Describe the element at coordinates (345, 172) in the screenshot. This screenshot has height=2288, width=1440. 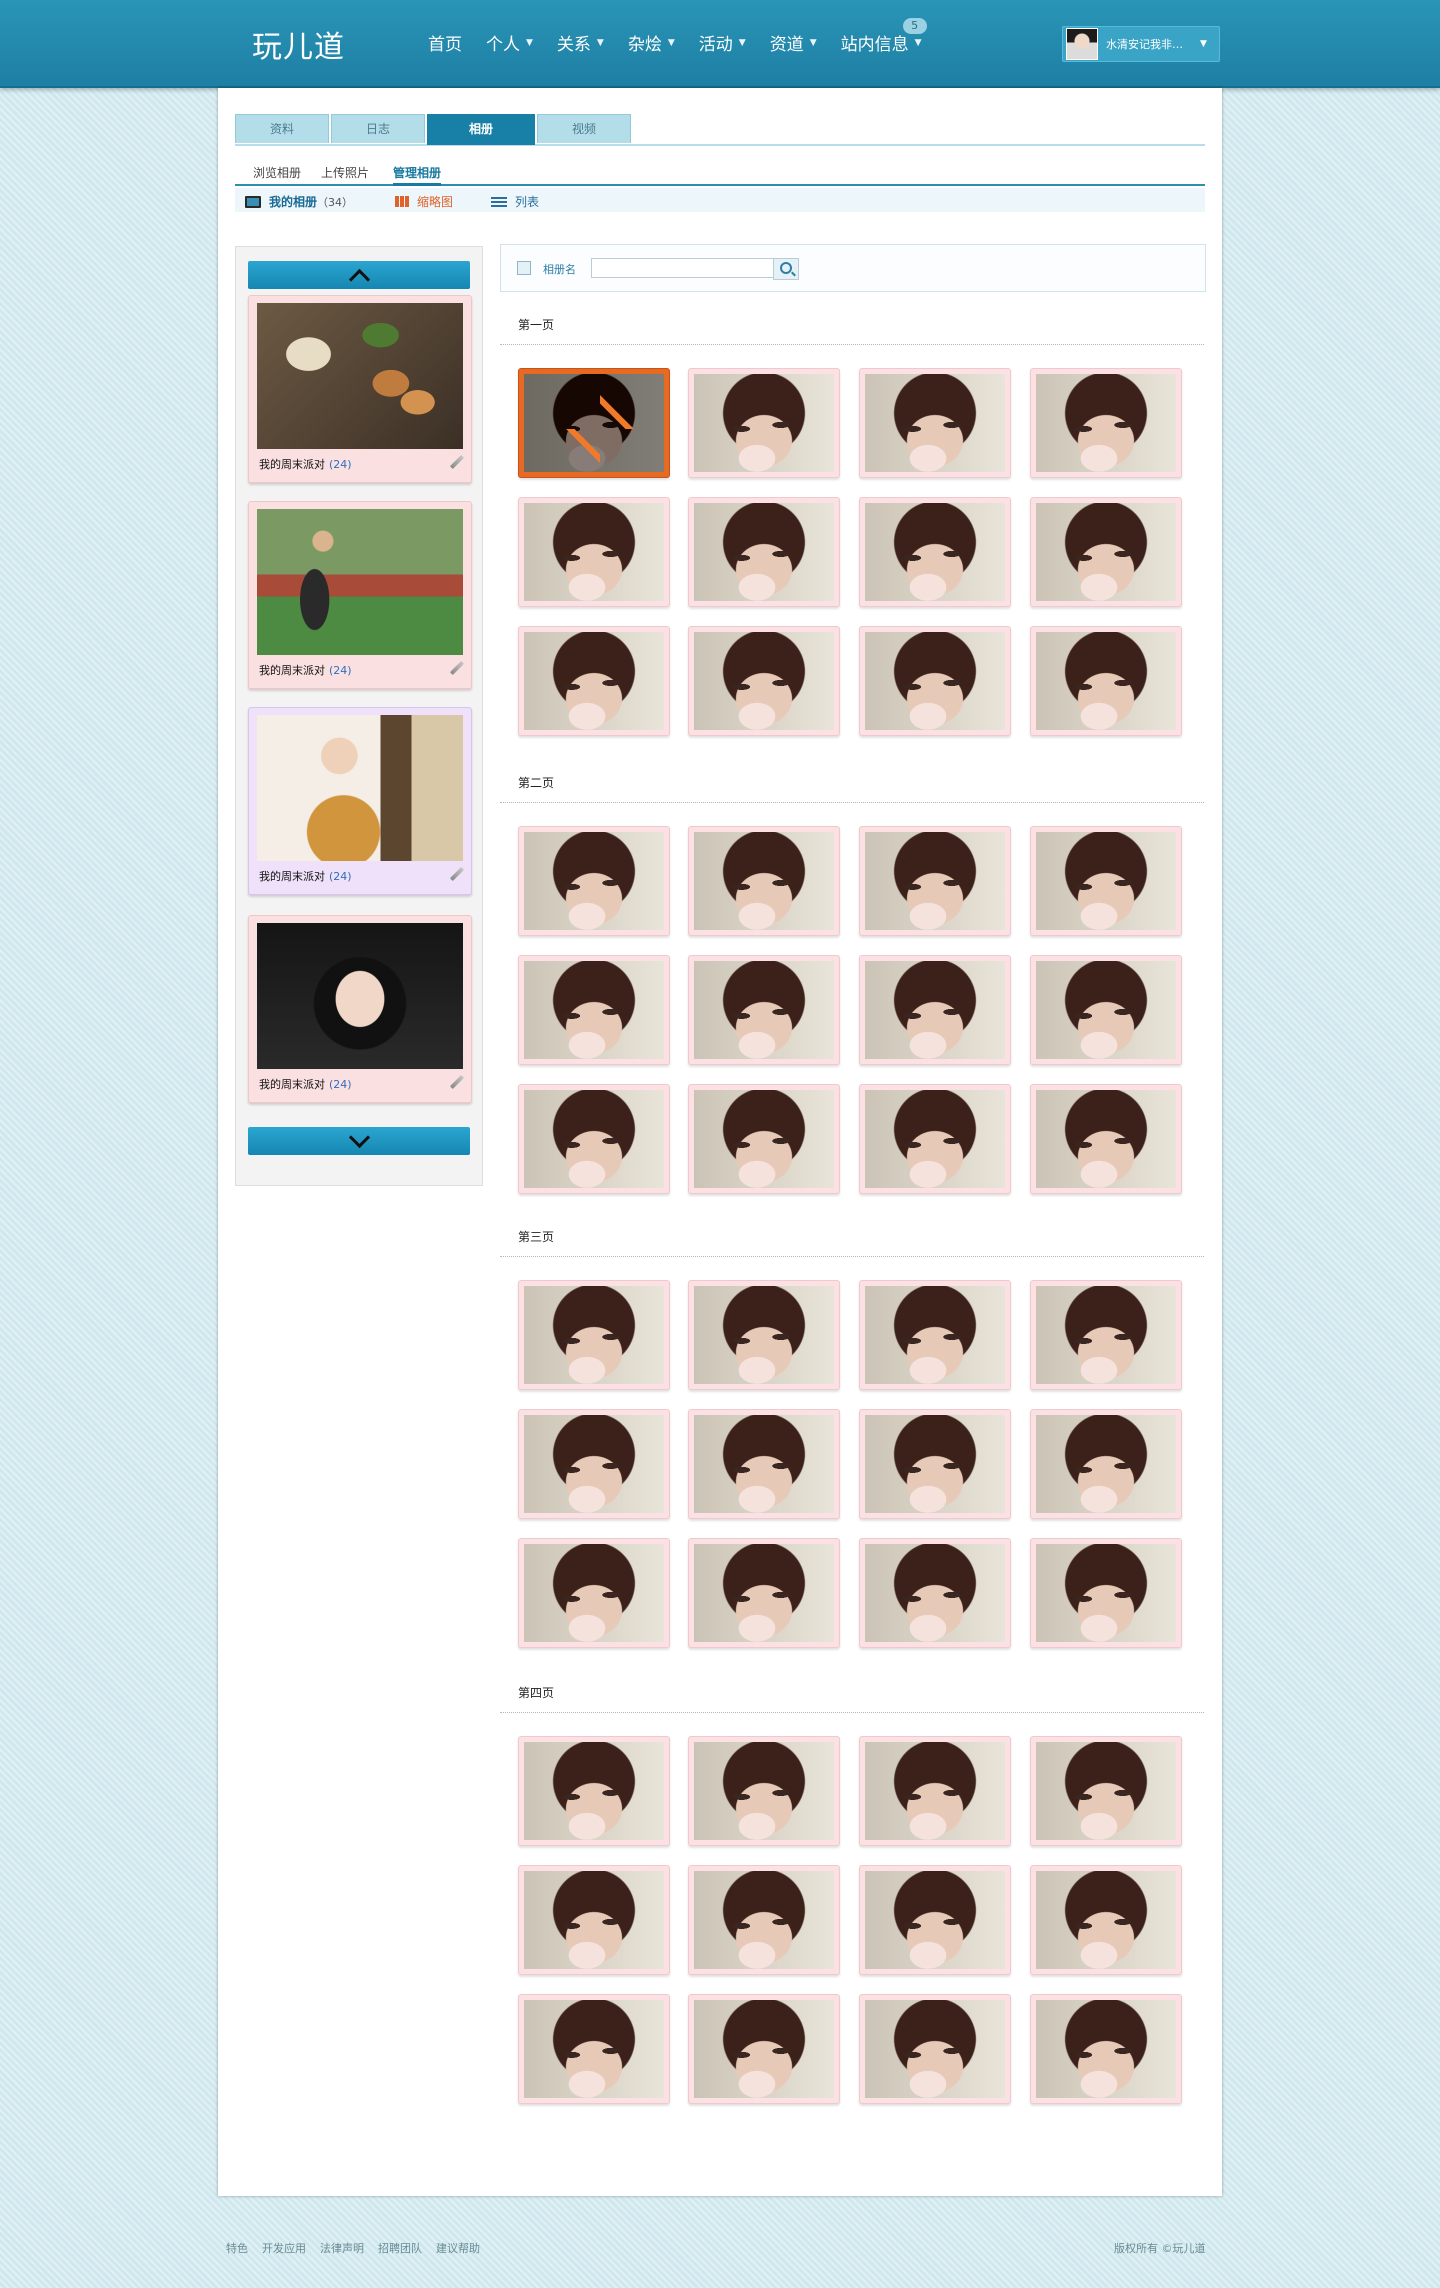
I see `subtab-upload-photos: 上传照片` at that location.